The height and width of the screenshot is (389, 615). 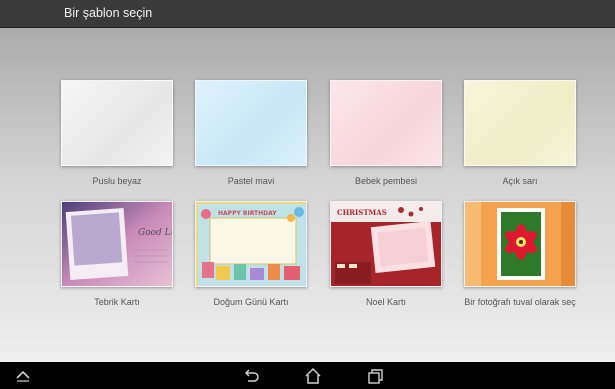 I want to click on template-thumbnail: HAPPY BIRTHDAY, so click(x=251, y=244).